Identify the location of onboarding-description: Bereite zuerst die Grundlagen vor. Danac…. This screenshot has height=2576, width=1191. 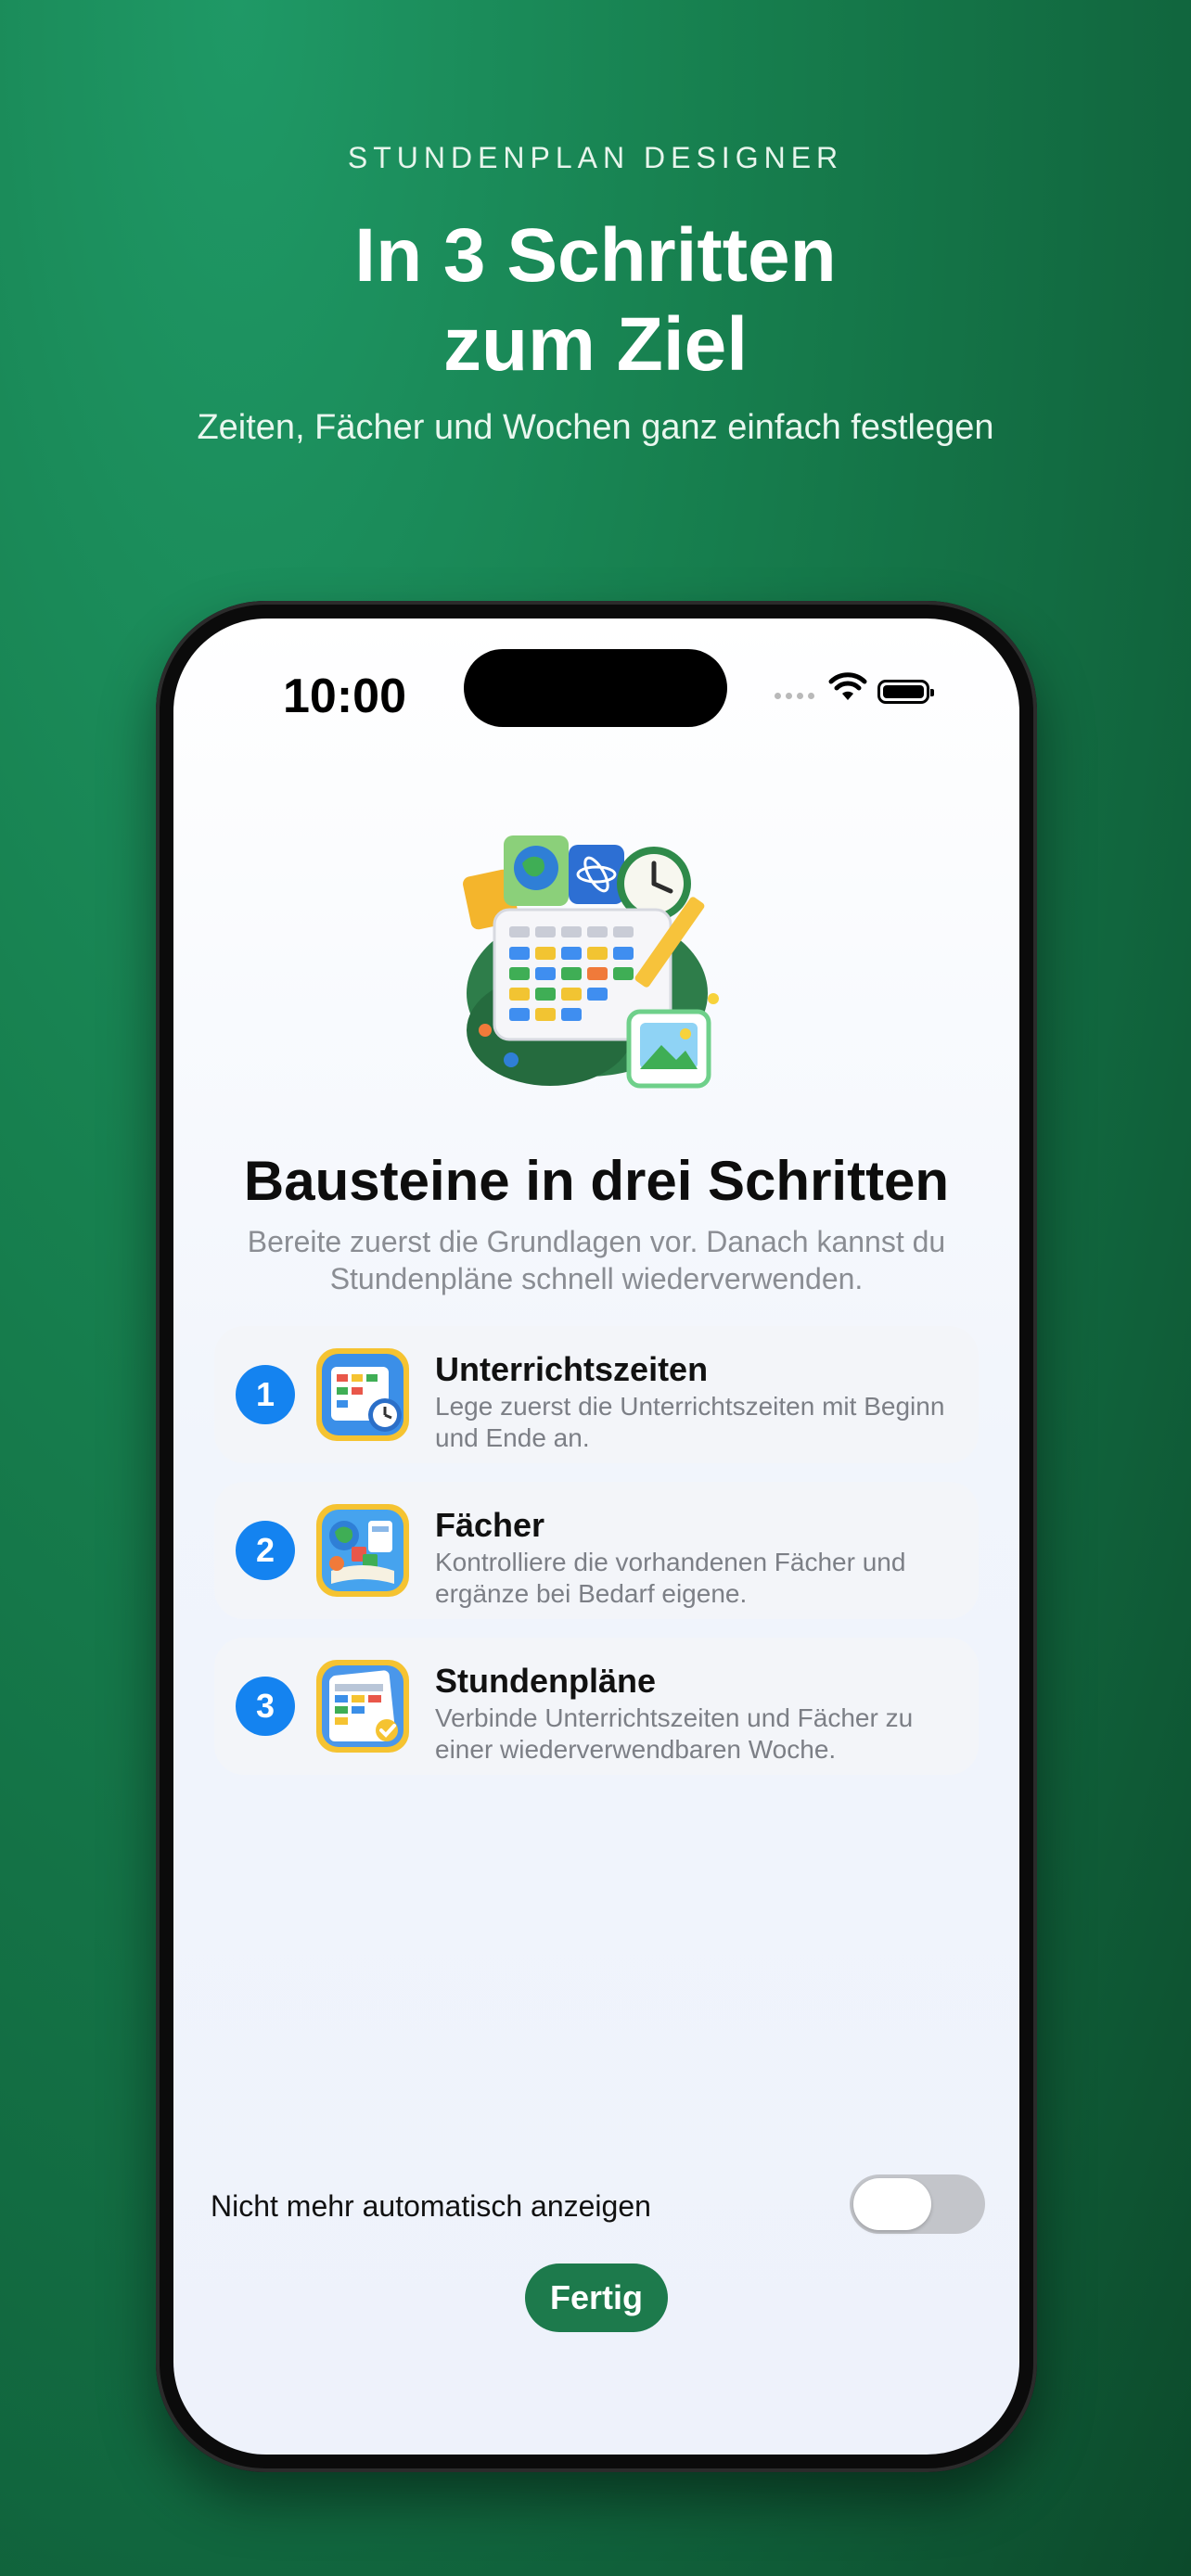
(597, 1260).